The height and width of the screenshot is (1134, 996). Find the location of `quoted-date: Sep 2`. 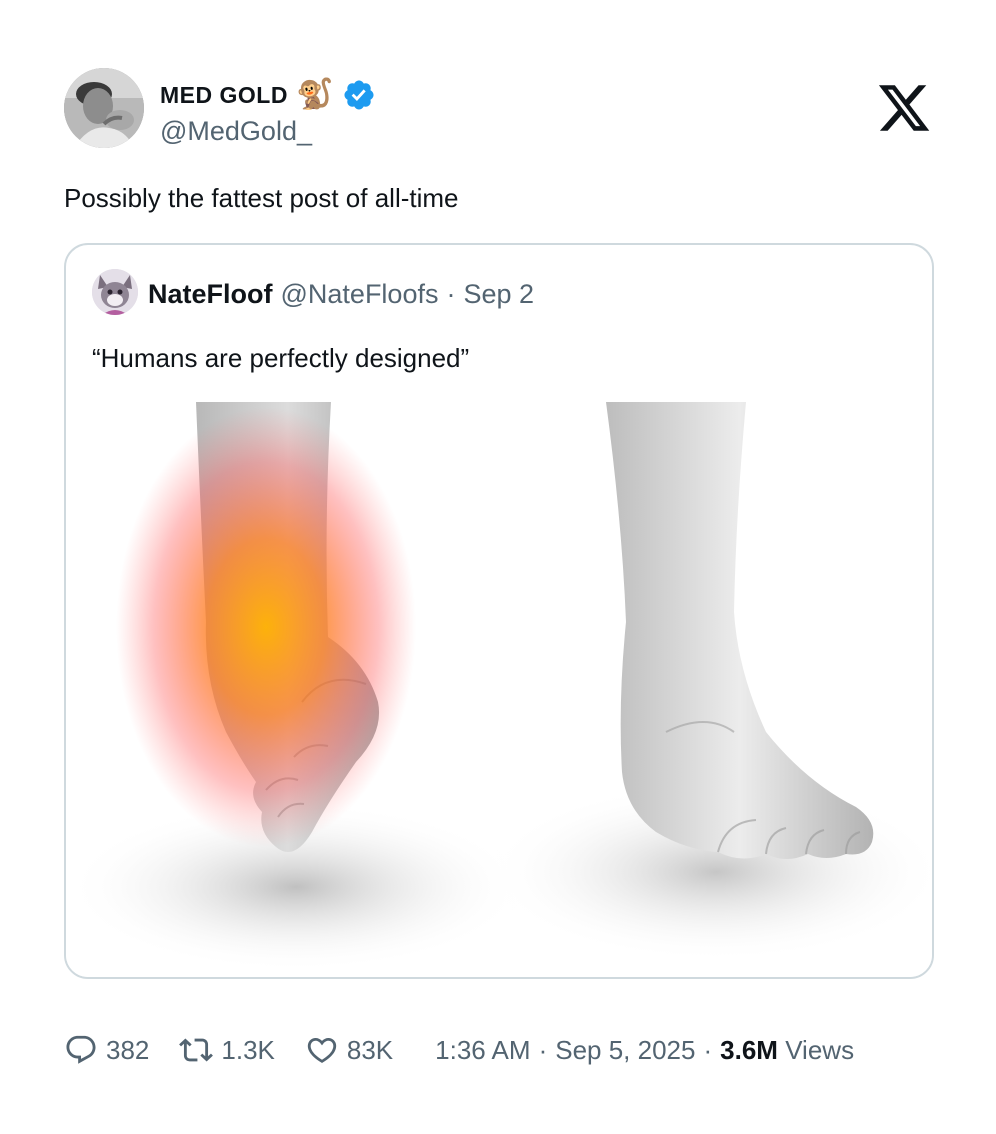

quoted-date: Sep 2 is located at coordinates (498, 294).